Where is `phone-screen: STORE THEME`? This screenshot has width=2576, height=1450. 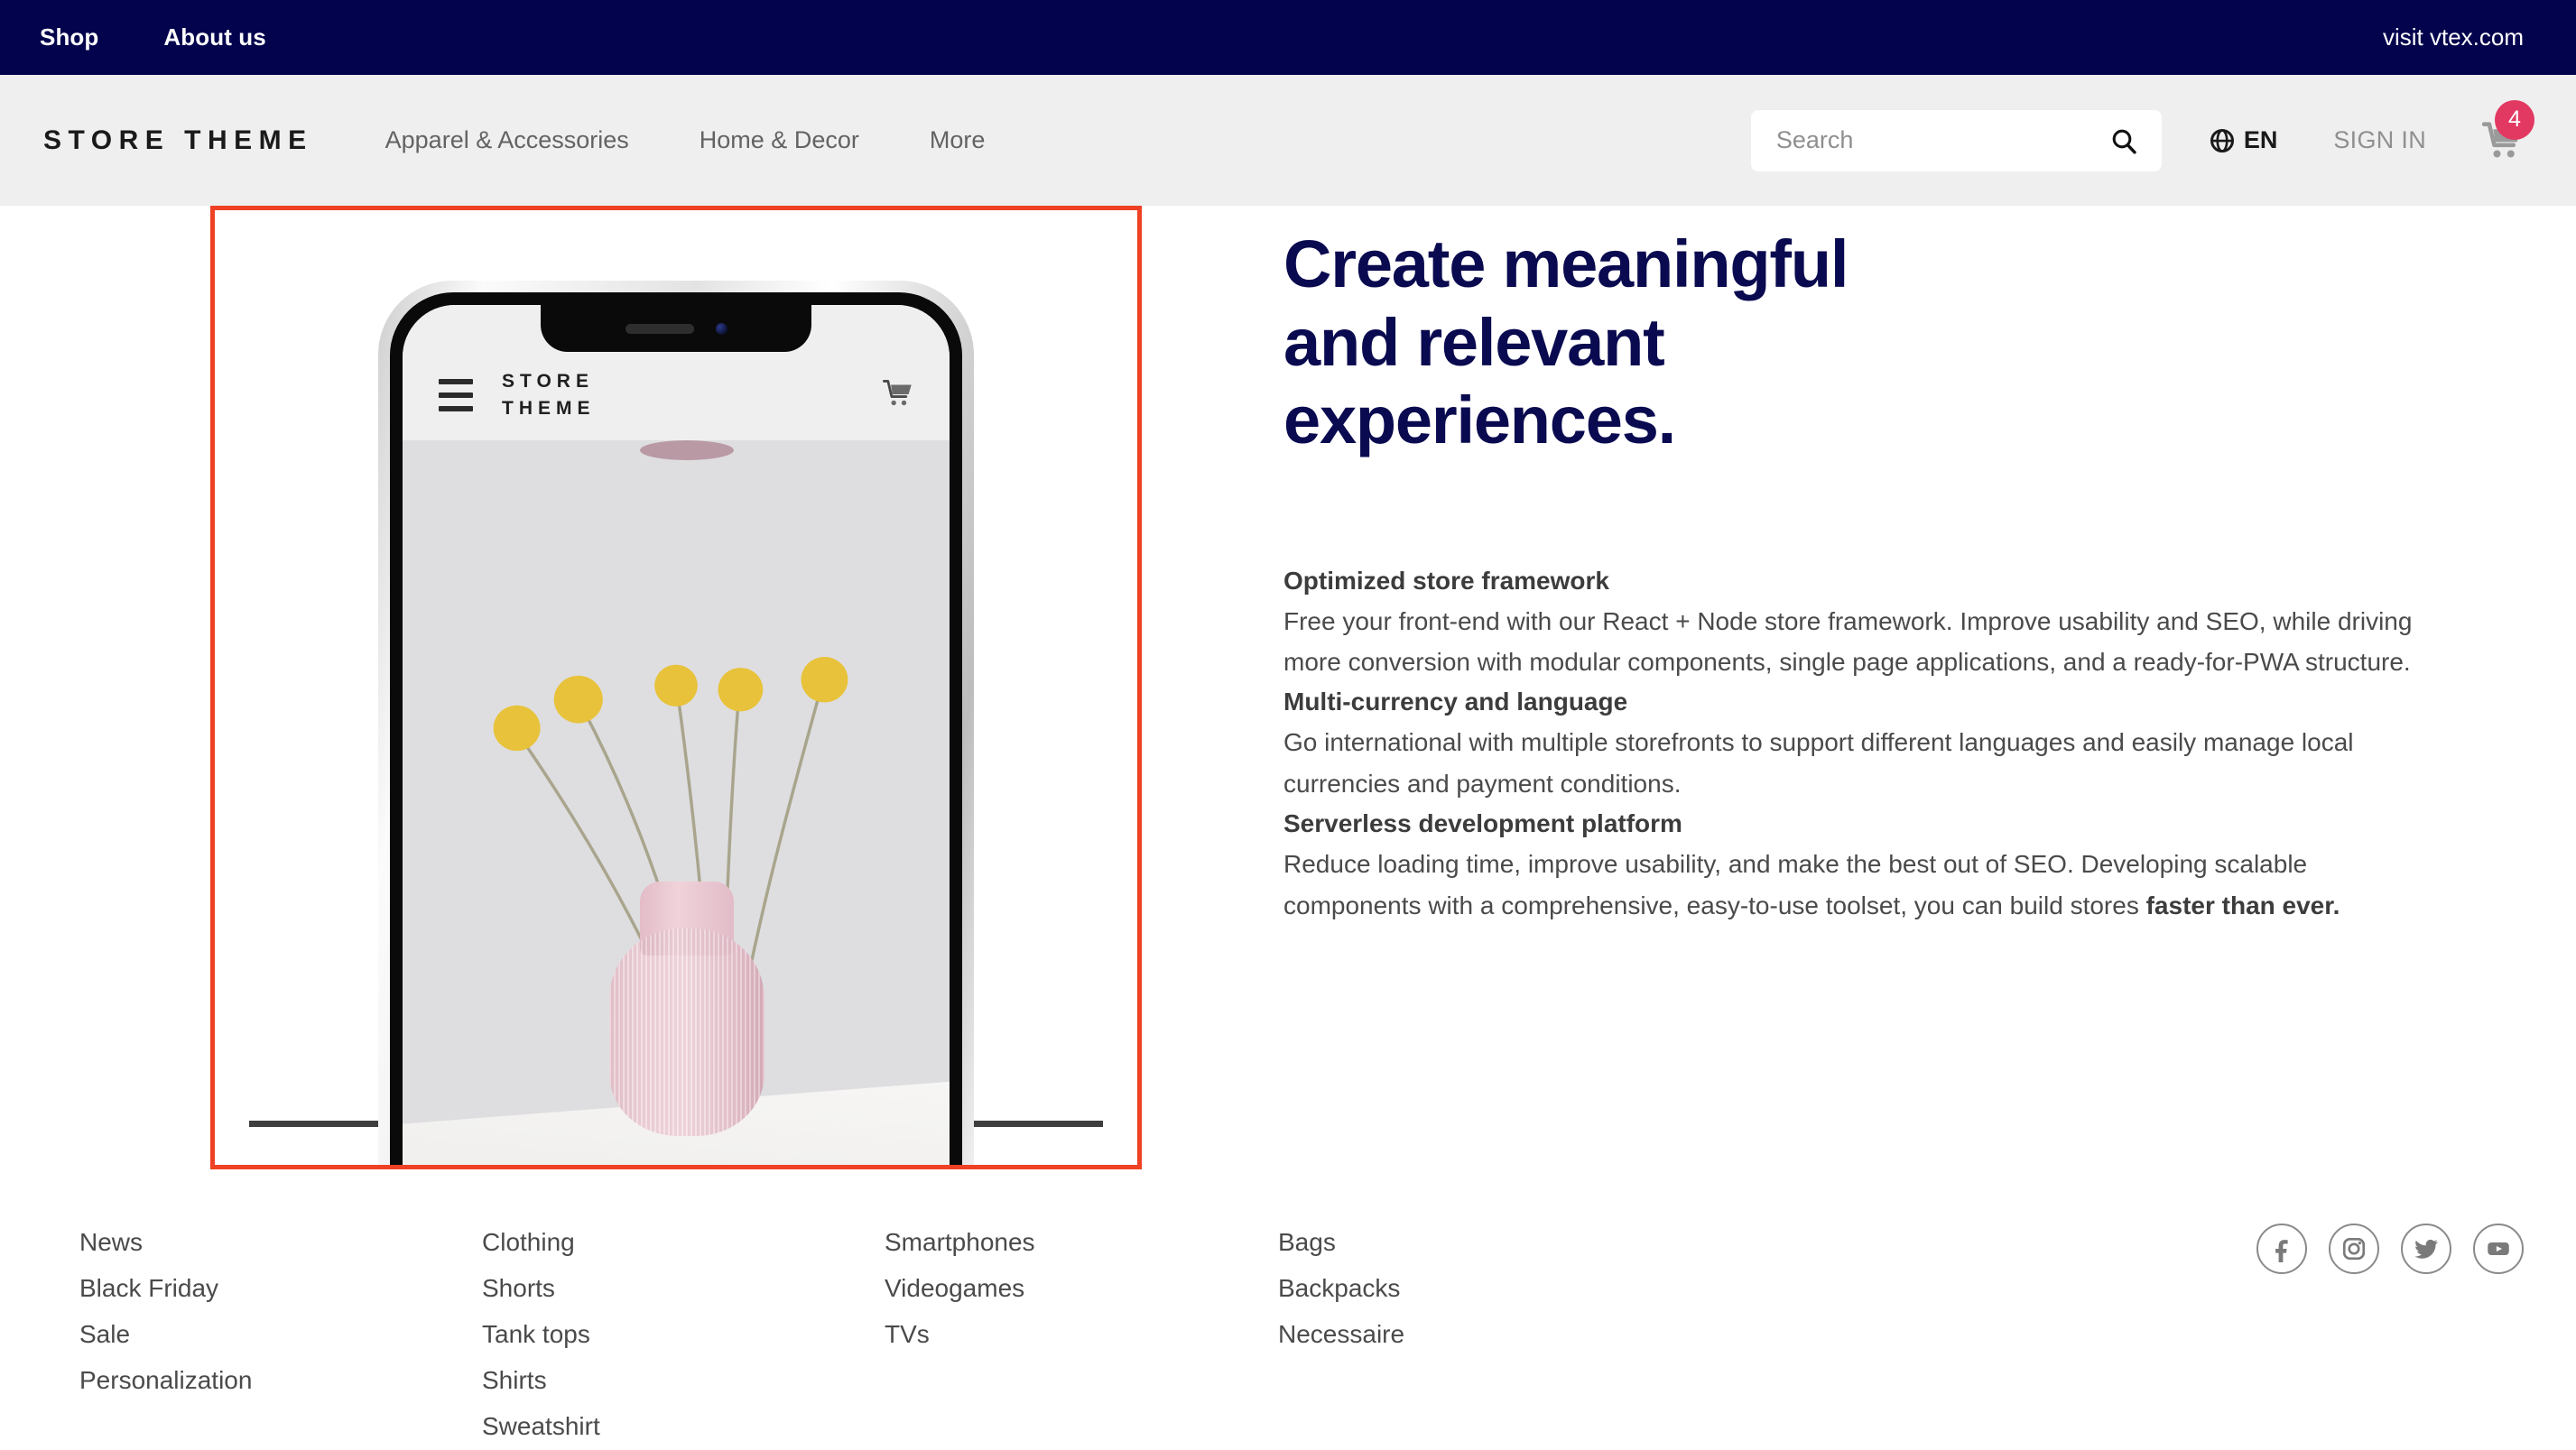 phone-screen: STORE THEME is located at coordinates (676, 735).